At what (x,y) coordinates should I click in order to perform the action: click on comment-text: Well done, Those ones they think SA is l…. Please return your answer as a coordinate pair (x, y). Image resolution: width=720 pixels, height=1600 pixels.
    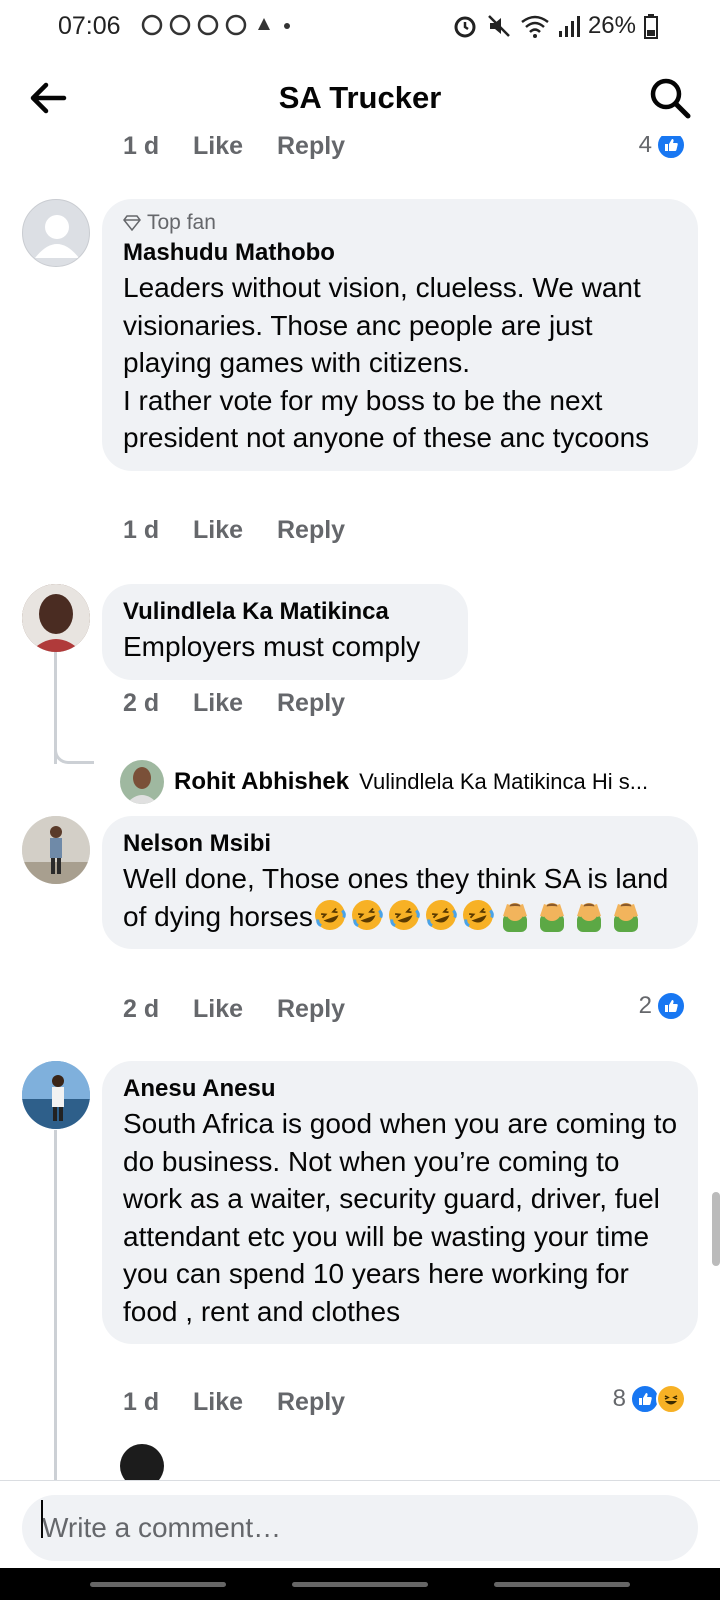
    Looking at the image, I should click on (400, 897).